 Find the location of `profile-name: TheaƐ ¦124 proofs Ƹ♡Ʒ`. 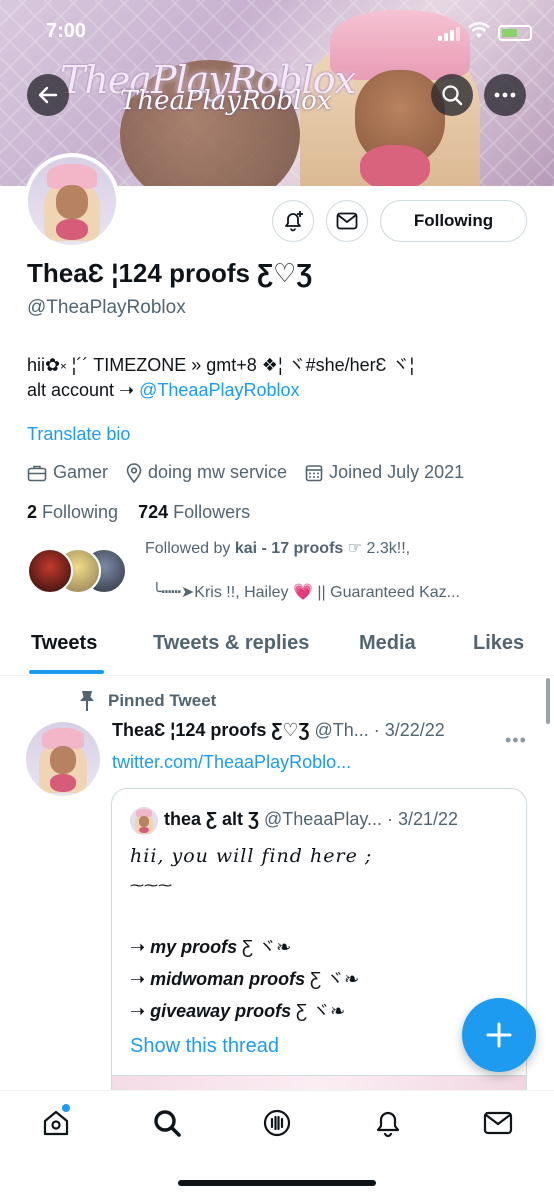

profile-name: TheaƐ ¦124 proofs Ƹ♡Ʒ is located at coordinates (170, 273).